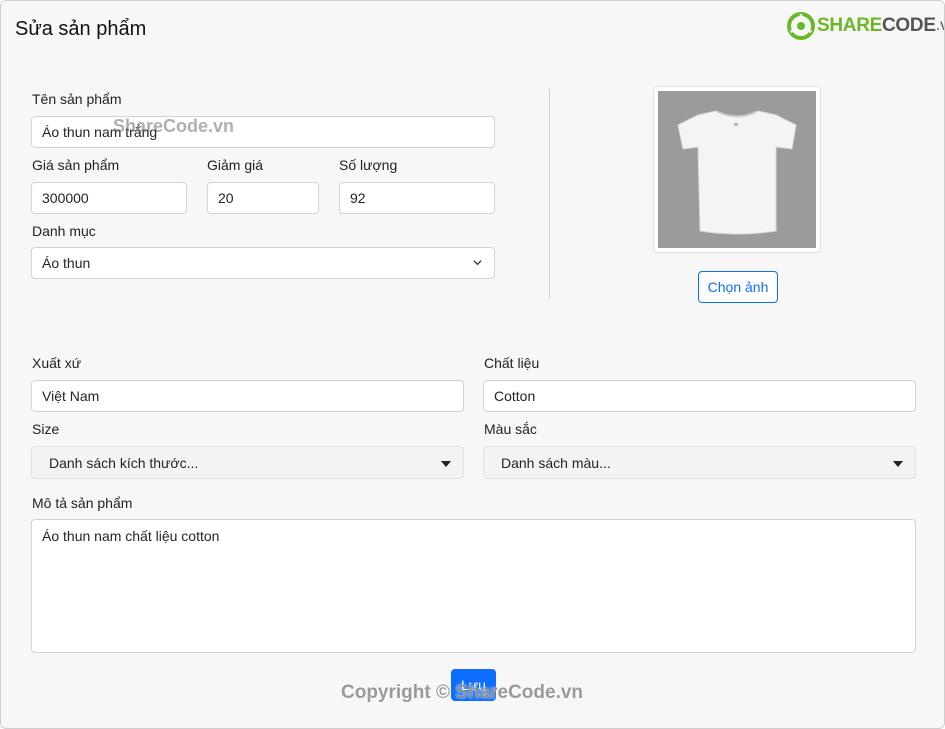  What do you see at coordinates (247, 396) in the screenshot?
I see `origin-input: Việt Nam` at bounding box center [247, 396].